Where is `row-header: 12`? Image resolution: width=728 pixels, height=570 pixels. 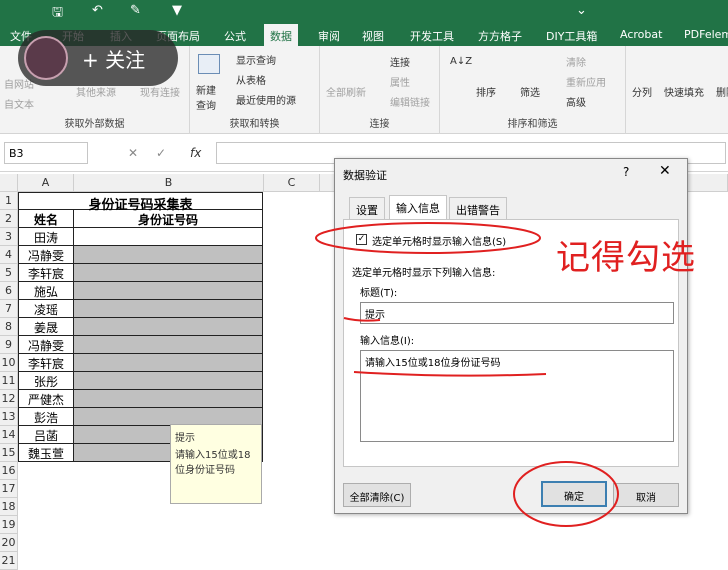
row-header: 12 is located at coordinates (9, 399).